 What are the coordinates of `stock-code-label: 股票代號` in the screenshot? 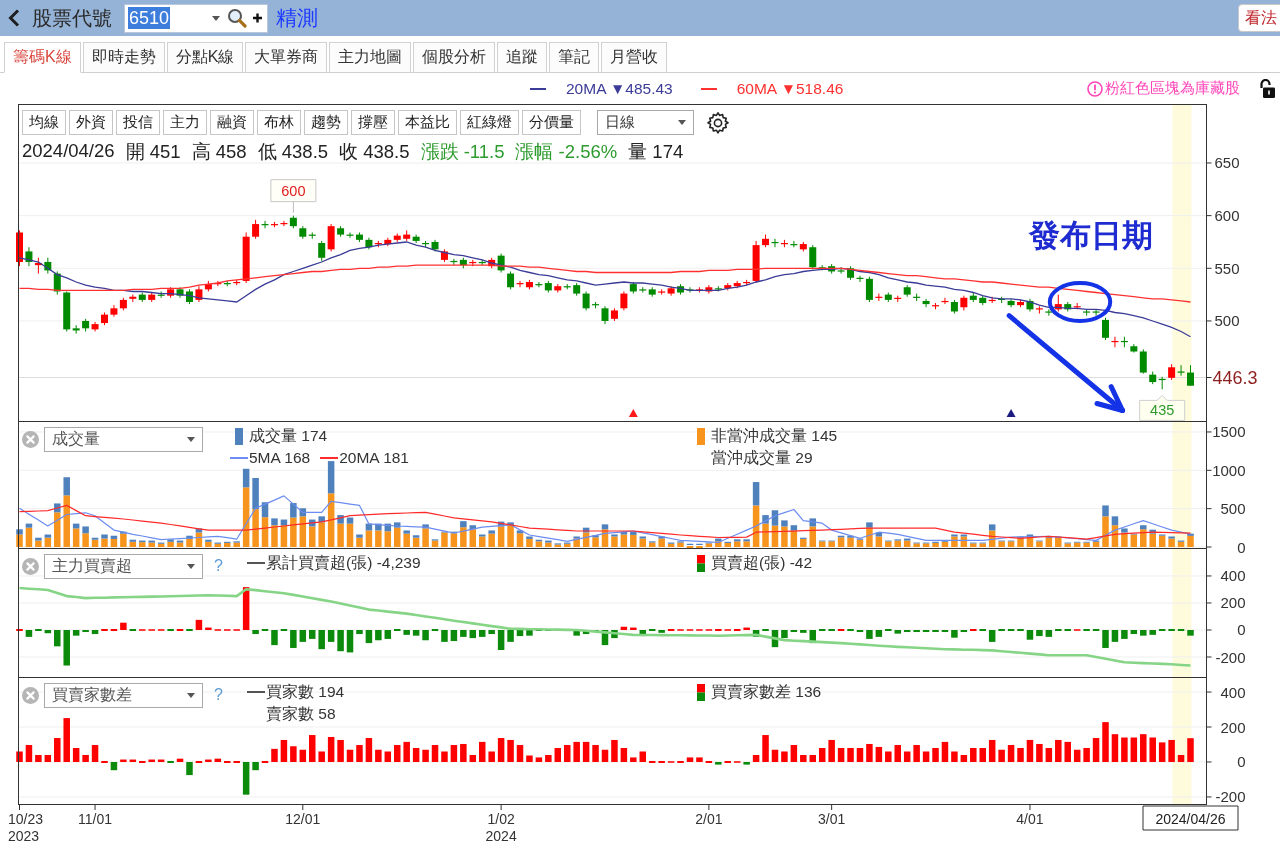 It's located at (72, 18).